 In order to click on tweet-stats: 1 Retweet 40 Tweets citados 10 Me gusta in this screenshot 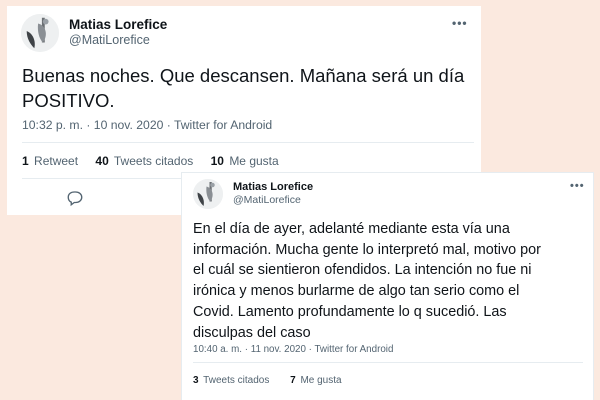, I will do `click(157, 161)`.